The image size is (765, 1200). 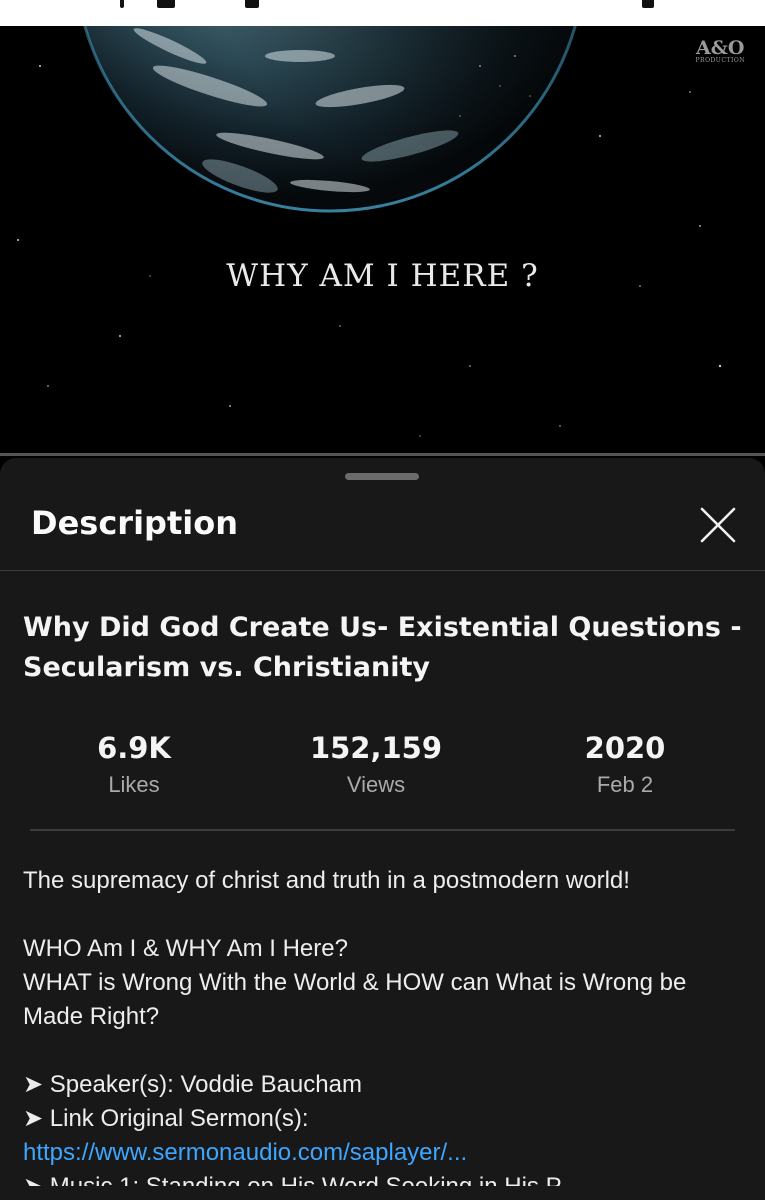 I want to click on close-button, so click(x=718, y=525).